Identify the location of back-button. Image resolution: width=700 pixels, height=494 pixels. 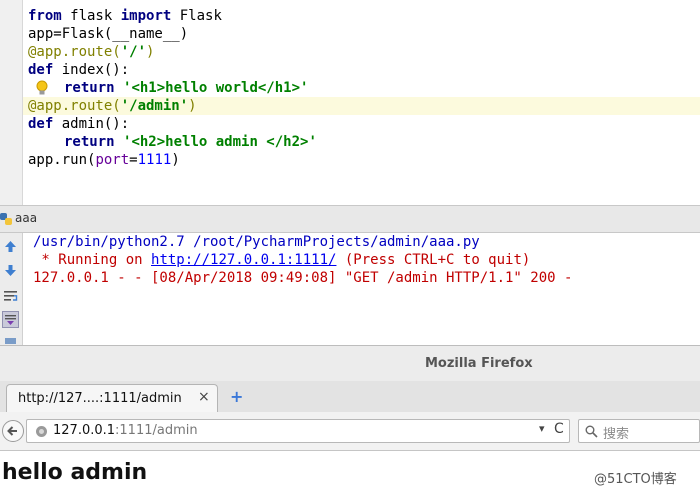
(13, 431).